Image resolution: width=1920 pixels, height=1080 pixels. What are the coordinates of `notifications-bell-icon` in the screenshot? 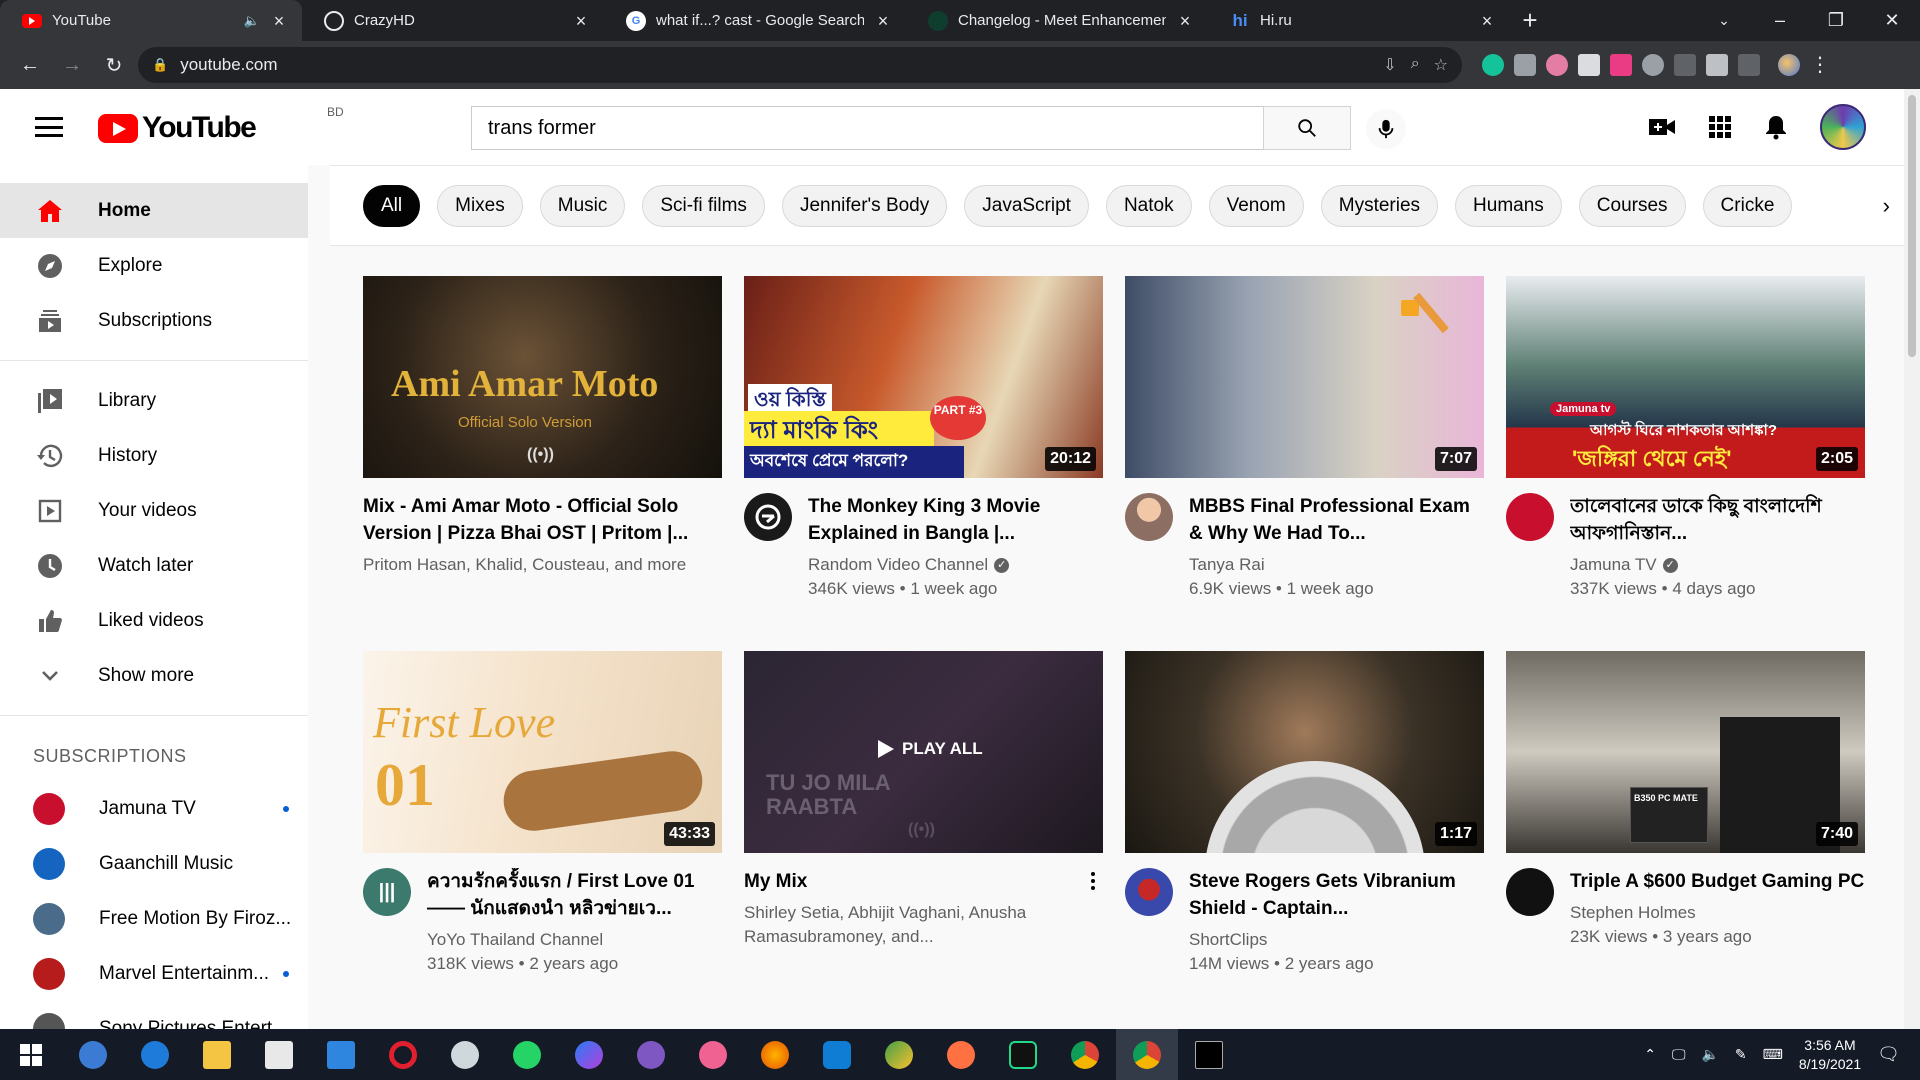 It's located at (1776, 127).